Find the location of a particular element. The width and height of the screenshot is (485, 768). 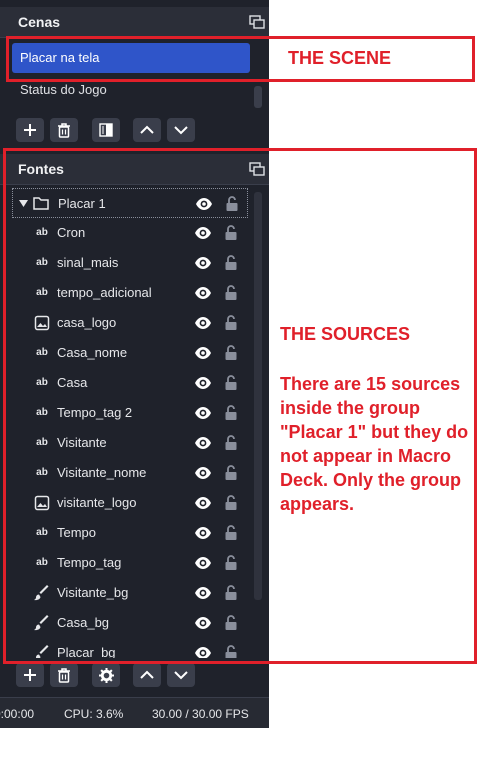

scenes-scrollbar is located at coordinates (258, 97).